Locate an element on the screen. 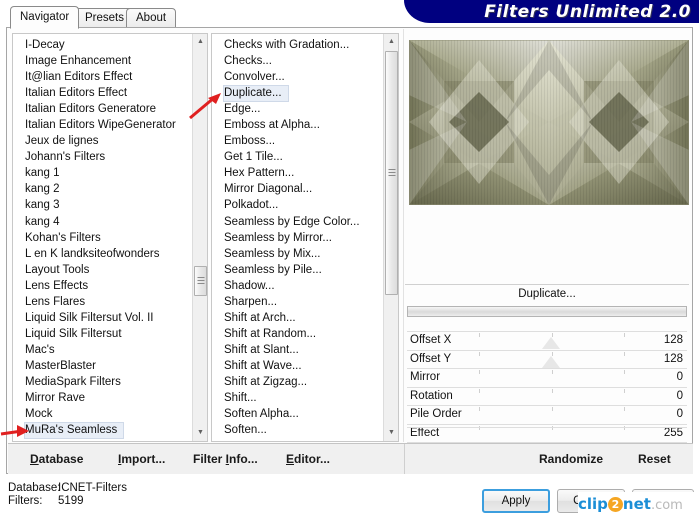  watermark-com: .com is located at coordinates (666, 505).